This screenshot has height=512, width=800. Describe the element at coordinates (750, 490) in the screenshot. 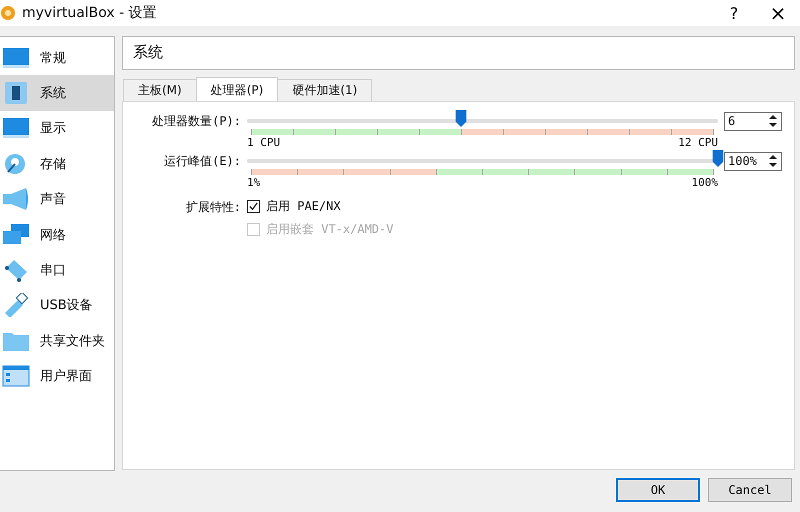

I see `dialog-button: Cancel` at that location.